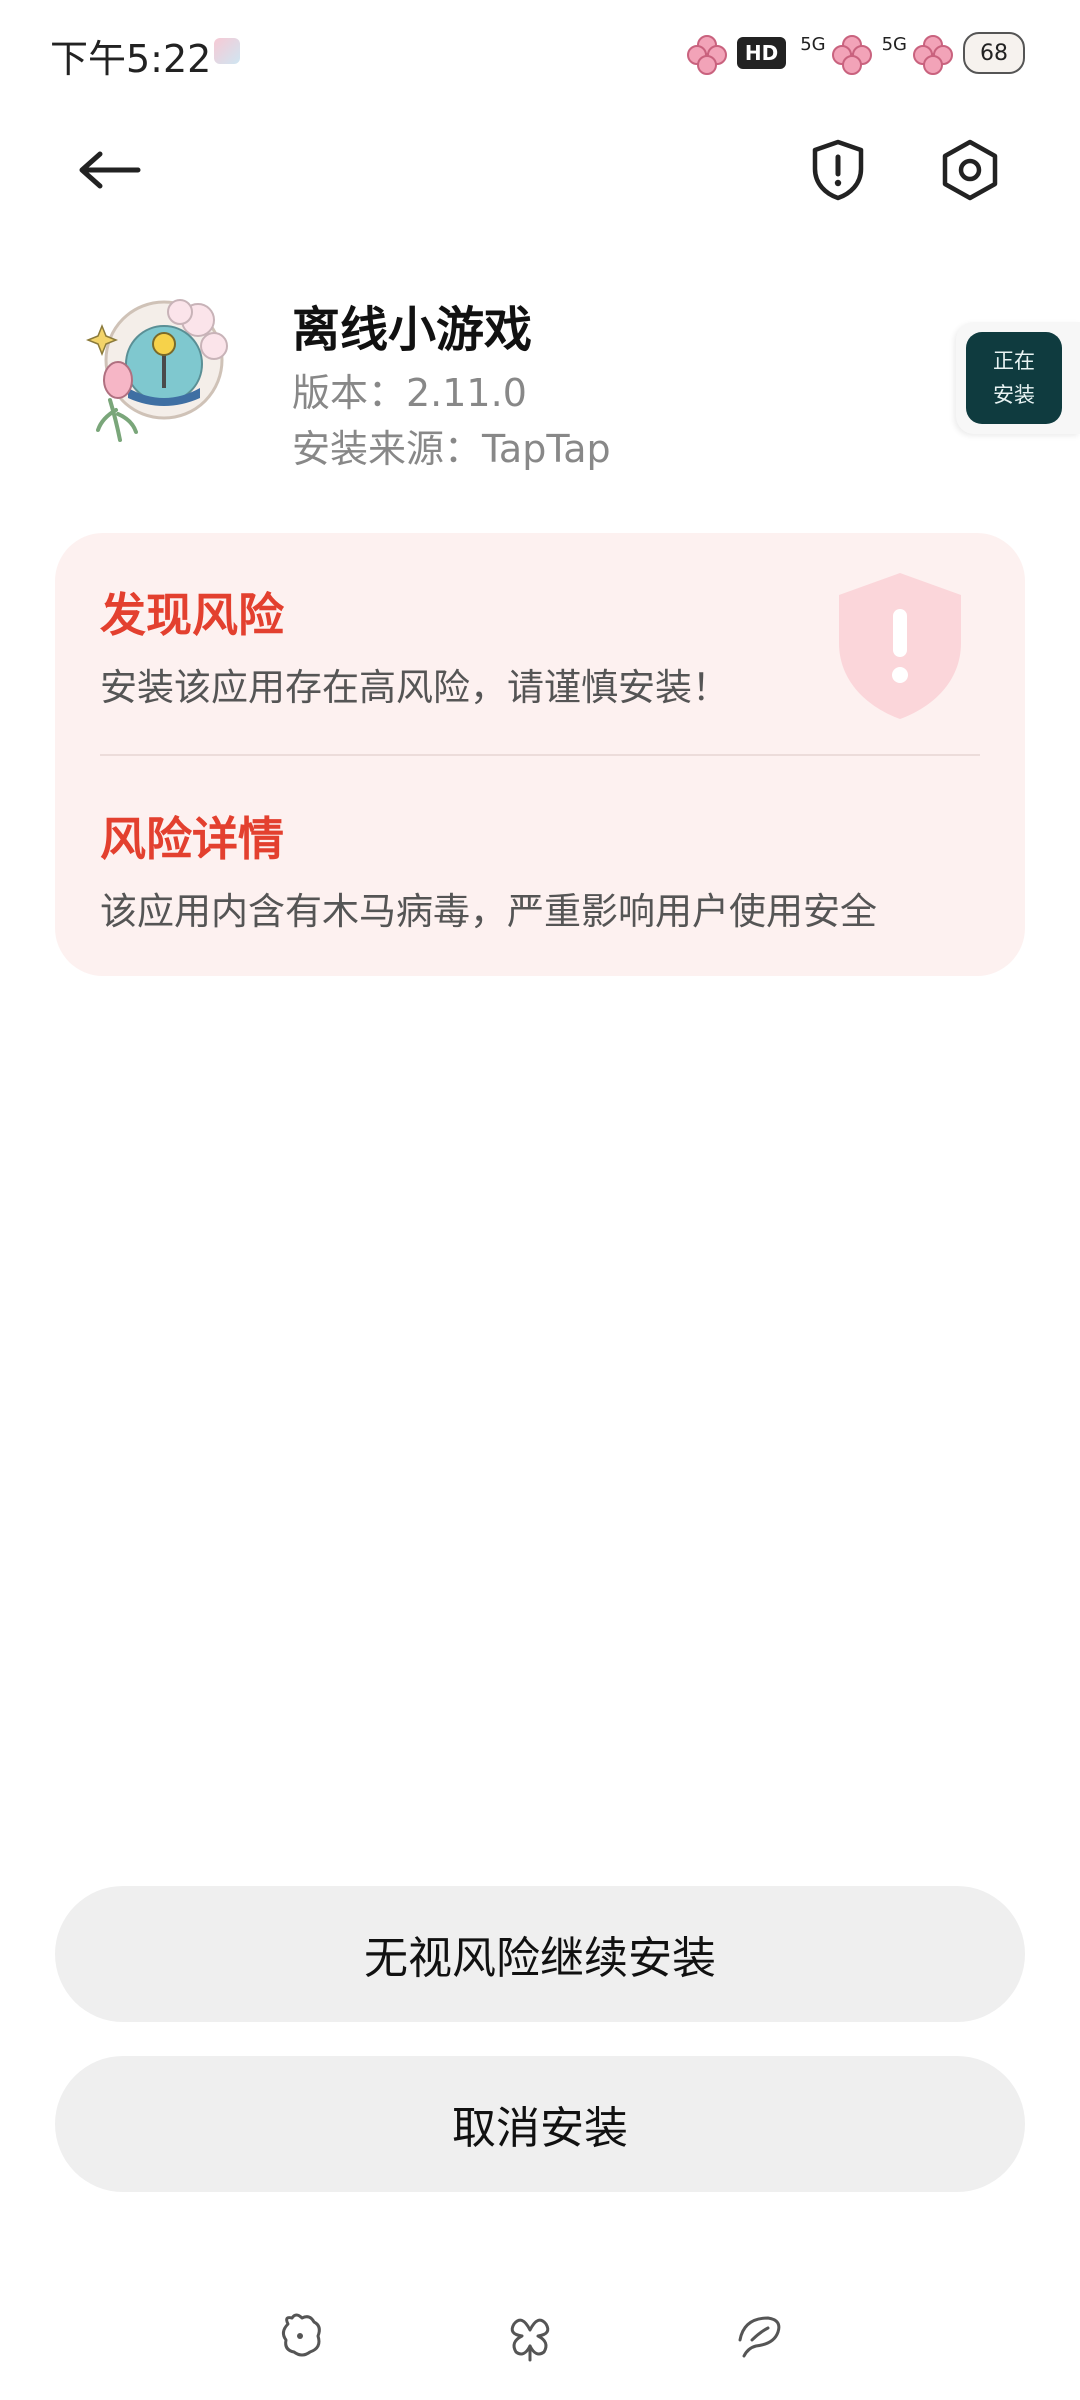 The image size is (1080, 2400). What do you see at coordinates (540, 50) in the screenshot?
I see `status-bar: 下午5:22 HD 5G 5G 68` at bounding box center [540, 50].